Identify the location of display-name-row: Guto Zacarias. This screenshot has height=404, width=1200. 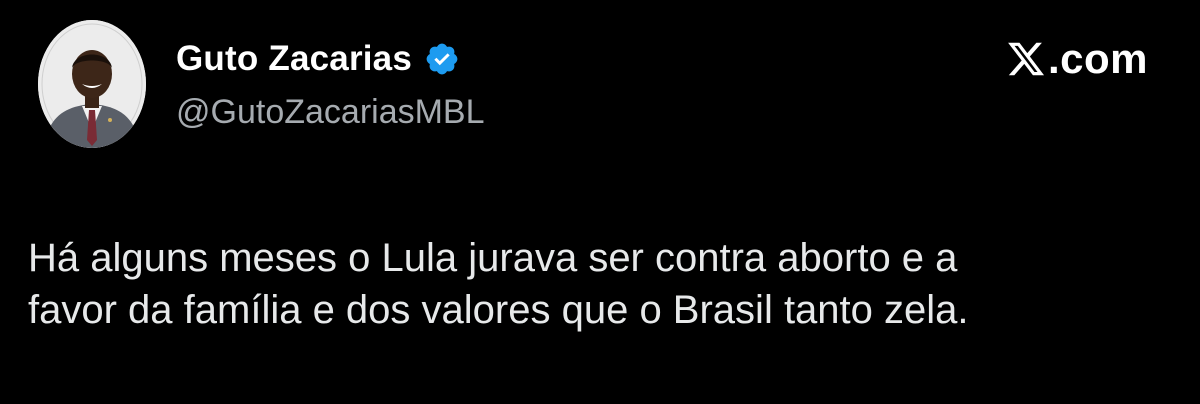
(318, 59).